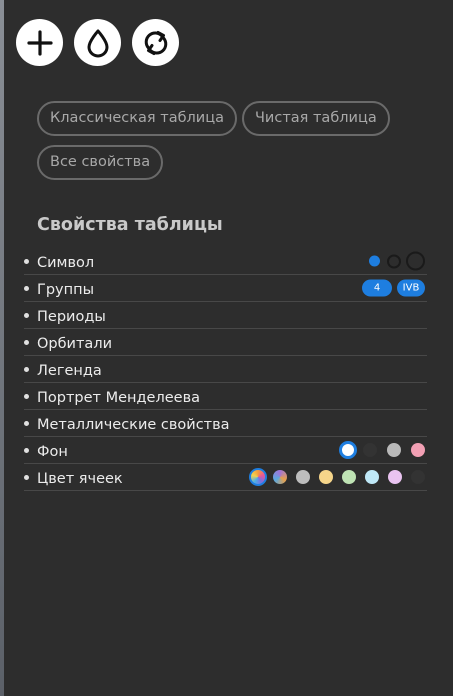  Describe the element at coordinates (2, 348) in the screenshot. I see `left-edge-strip` at that location.